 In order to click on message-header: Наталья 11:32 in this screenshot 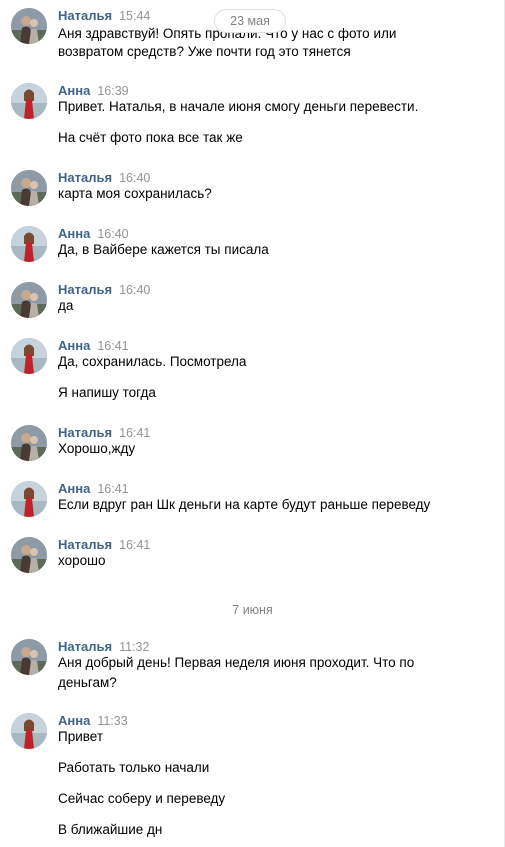, I will do `click(103, 647)`.